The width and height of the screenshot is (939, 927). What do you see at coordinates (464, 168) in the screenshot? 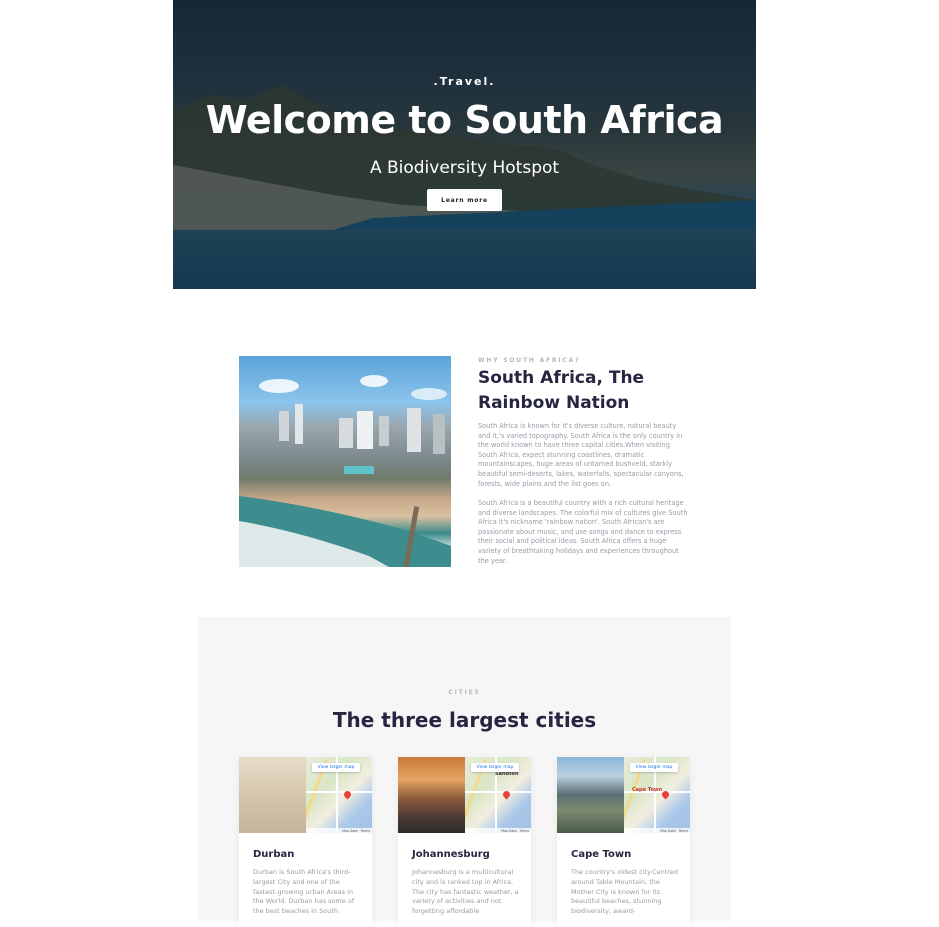
I see `hero-subtitle: A Biodiversity Hotspot` at bounding box center [464, 168].